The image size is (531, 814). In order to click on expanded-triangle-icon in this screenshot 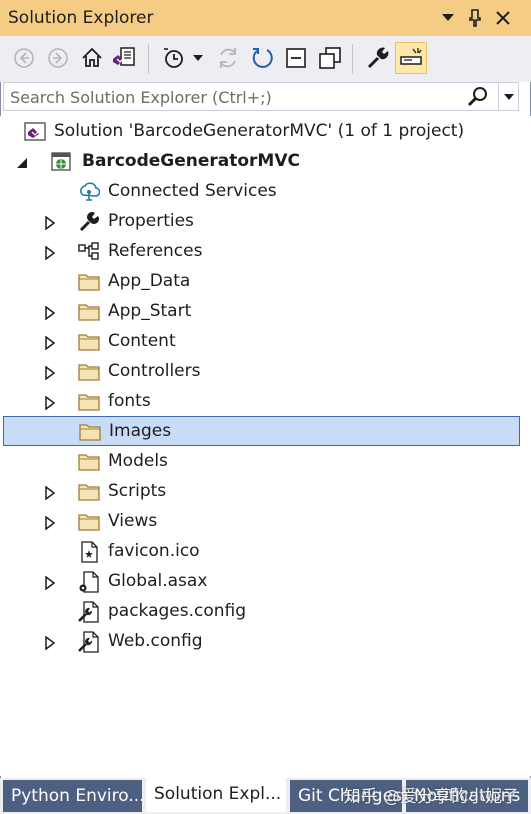, I will do `click(22, 162)`.